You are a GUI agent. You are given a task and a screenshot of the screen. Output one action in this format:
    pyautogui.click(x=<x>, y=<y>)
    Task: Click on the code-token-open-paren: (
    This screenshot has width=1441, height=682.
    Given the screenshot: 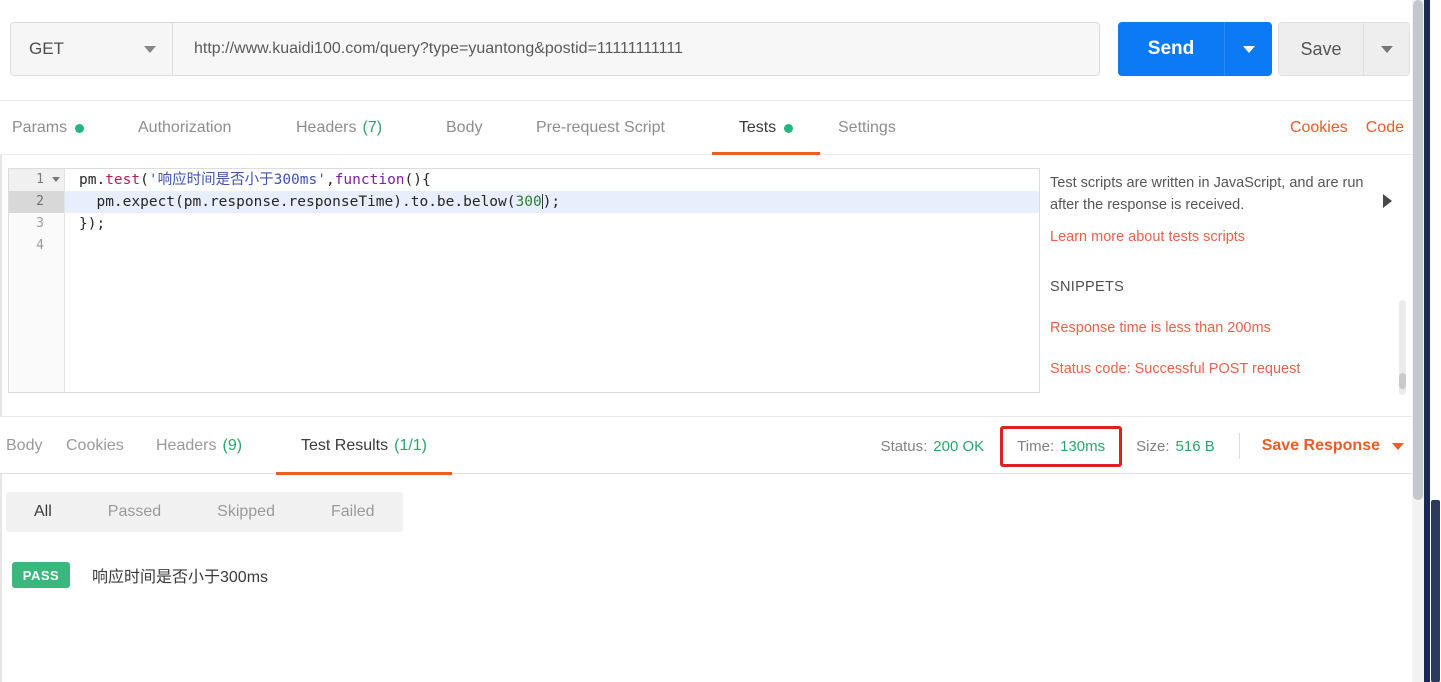 What is the action you would take?
    pyautogui.click(x=144, y=180)
    